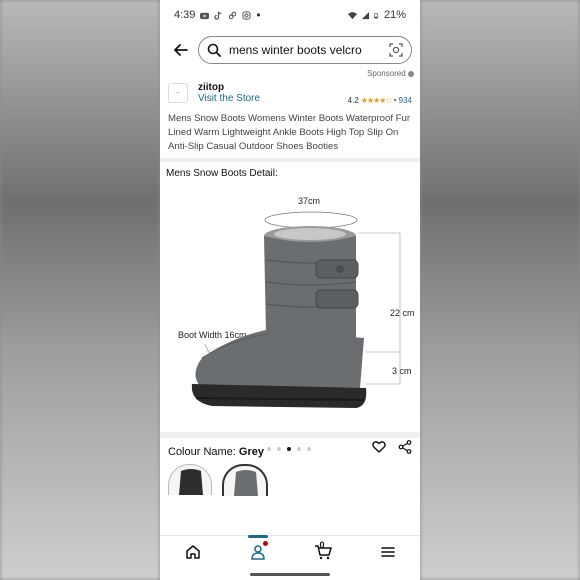  Describe the element at coordinates (290, 15) in the screenshot. I see `status-bar: 4:39 • 21%` at that location.